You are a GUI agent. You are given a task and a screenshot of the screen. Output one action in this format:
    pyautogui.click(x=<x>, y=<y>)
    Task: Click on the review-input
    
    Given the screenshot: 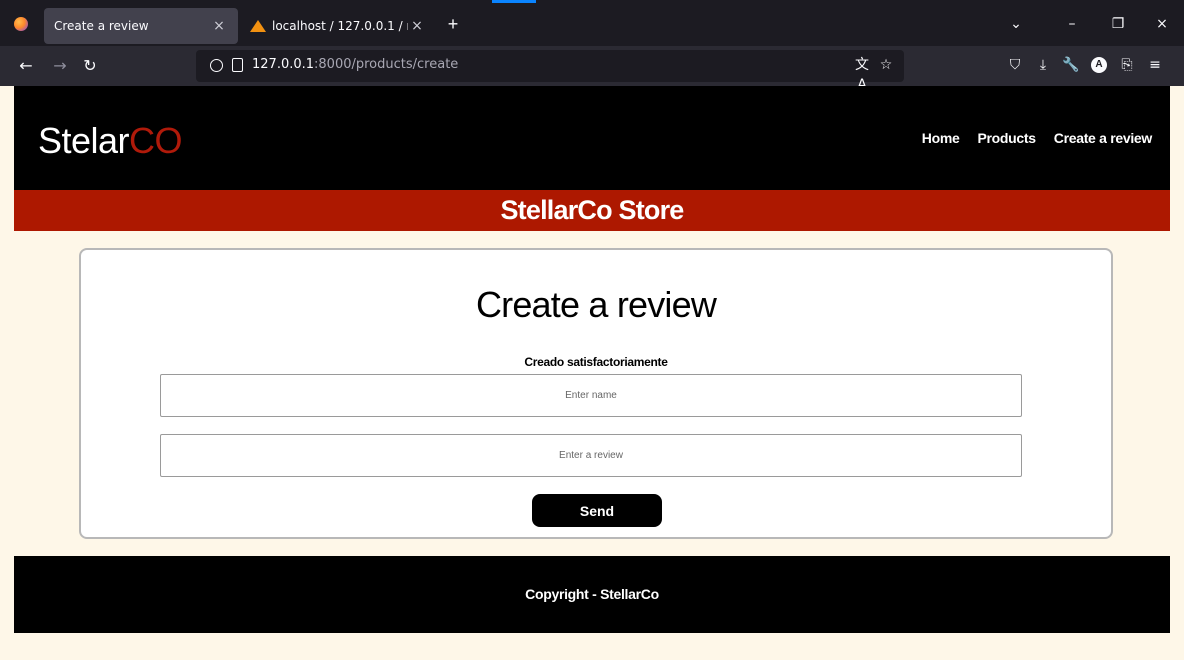 What is the action you would take?
    pyautogui.click(x=591, y=455)
    